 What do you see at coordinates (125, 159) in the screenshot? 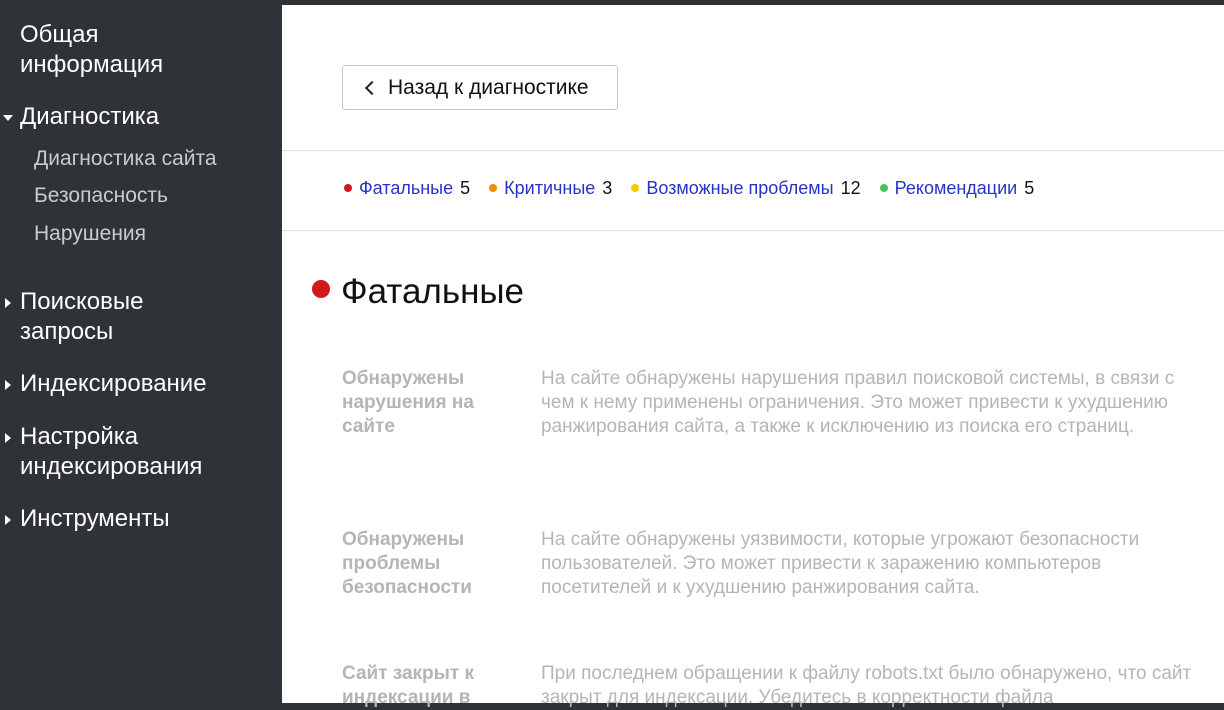
I see `nav-site-diagnostics: Диагностика сайта` at bounding box center [125, 159].